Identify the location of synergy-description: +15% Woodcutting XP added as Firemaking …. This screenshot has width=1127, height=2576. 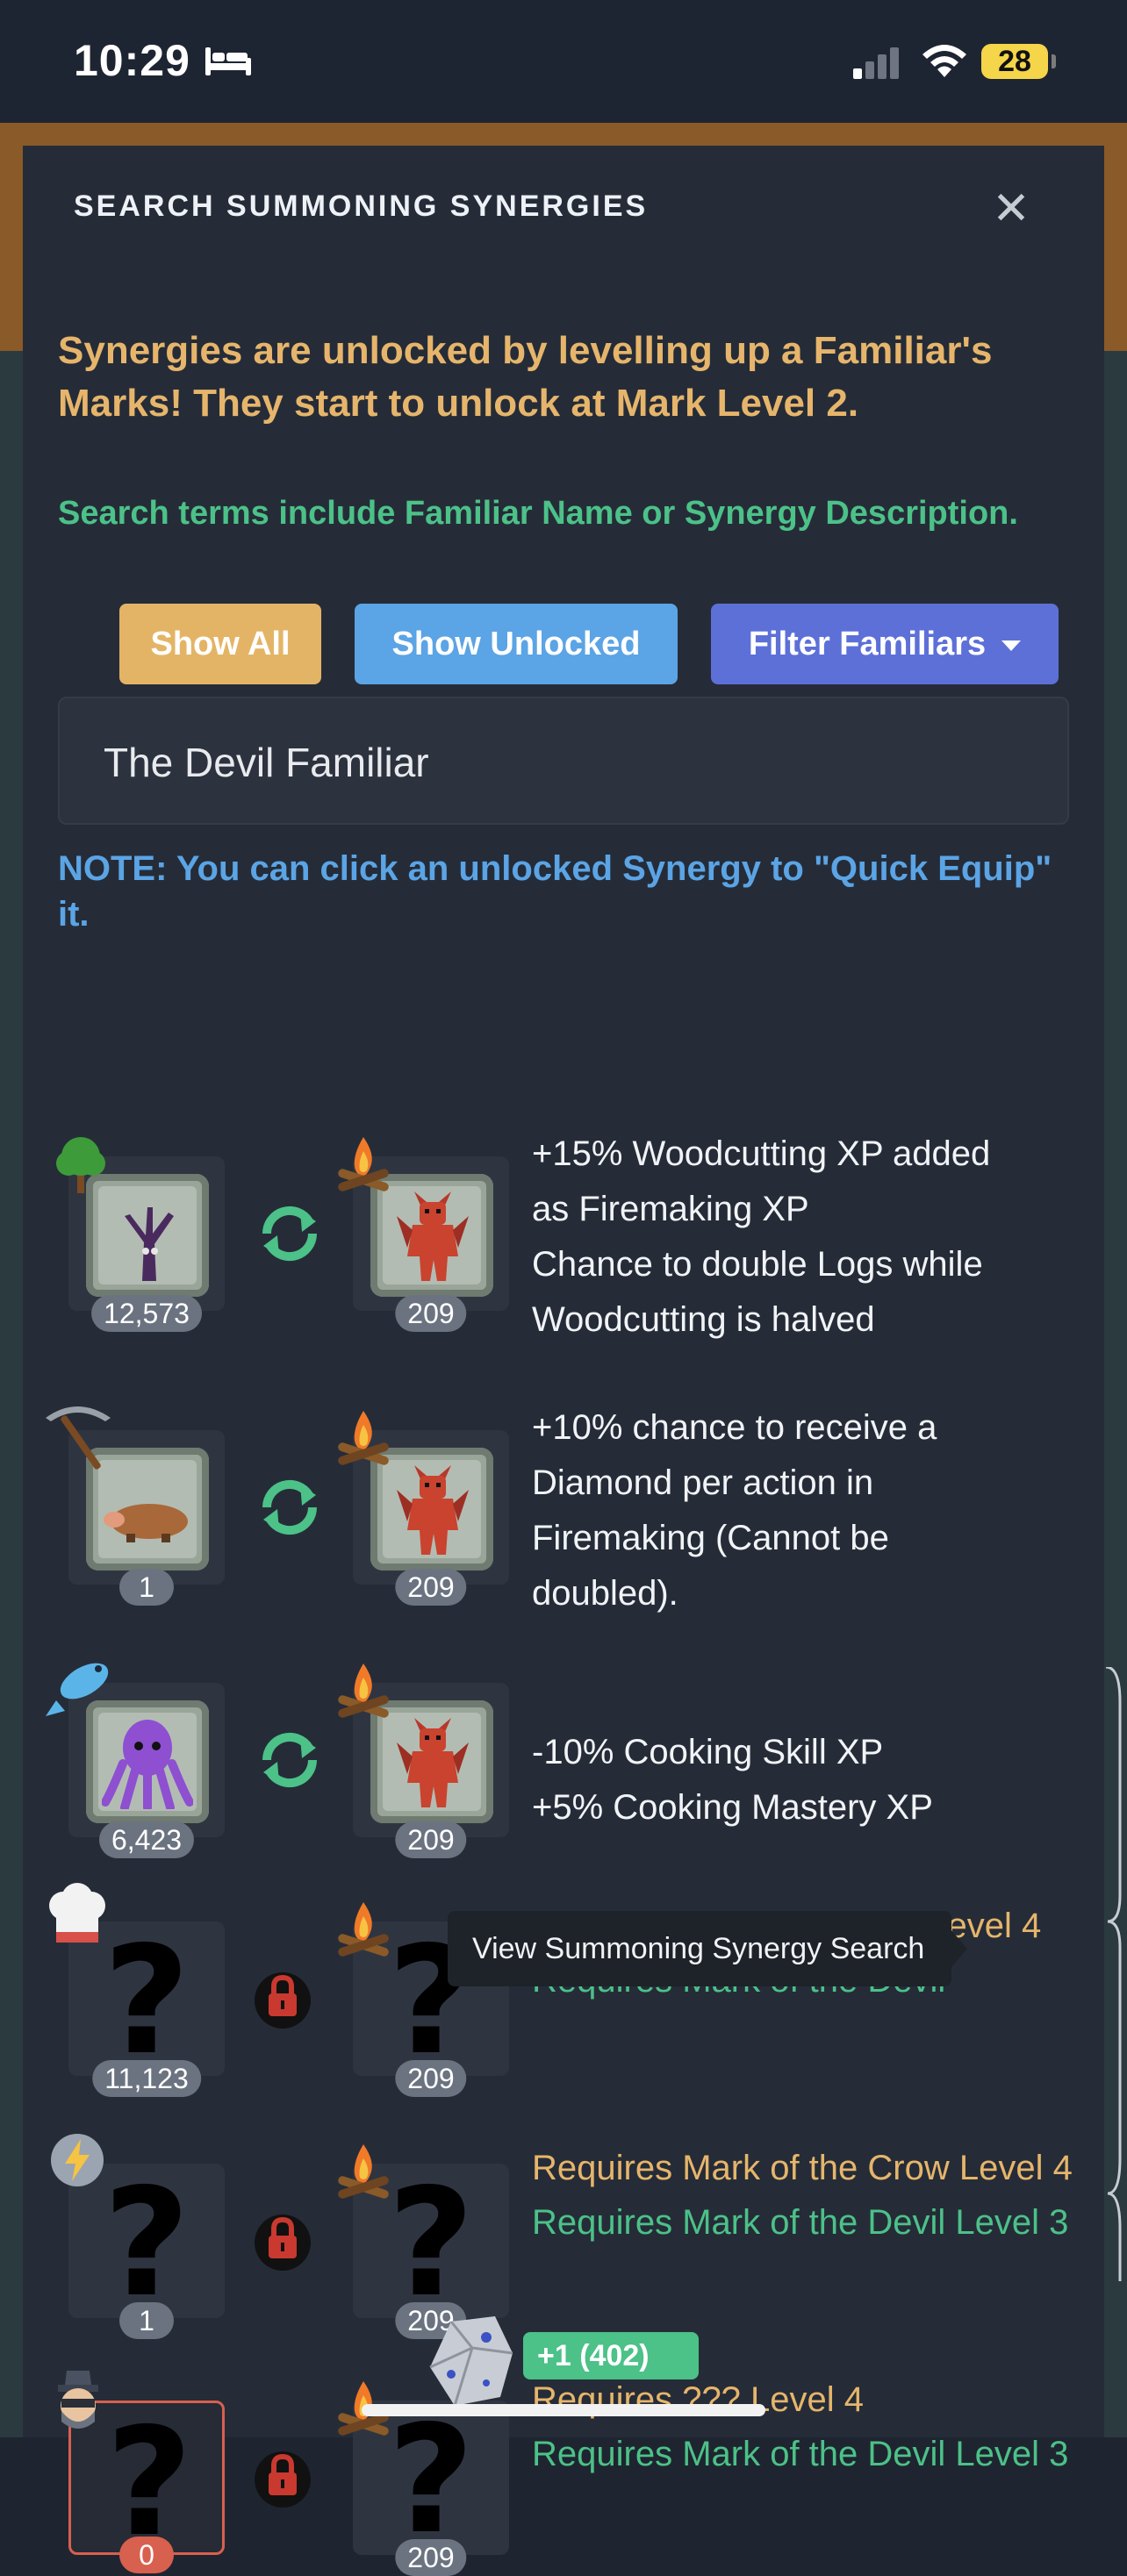
(761, 1236).